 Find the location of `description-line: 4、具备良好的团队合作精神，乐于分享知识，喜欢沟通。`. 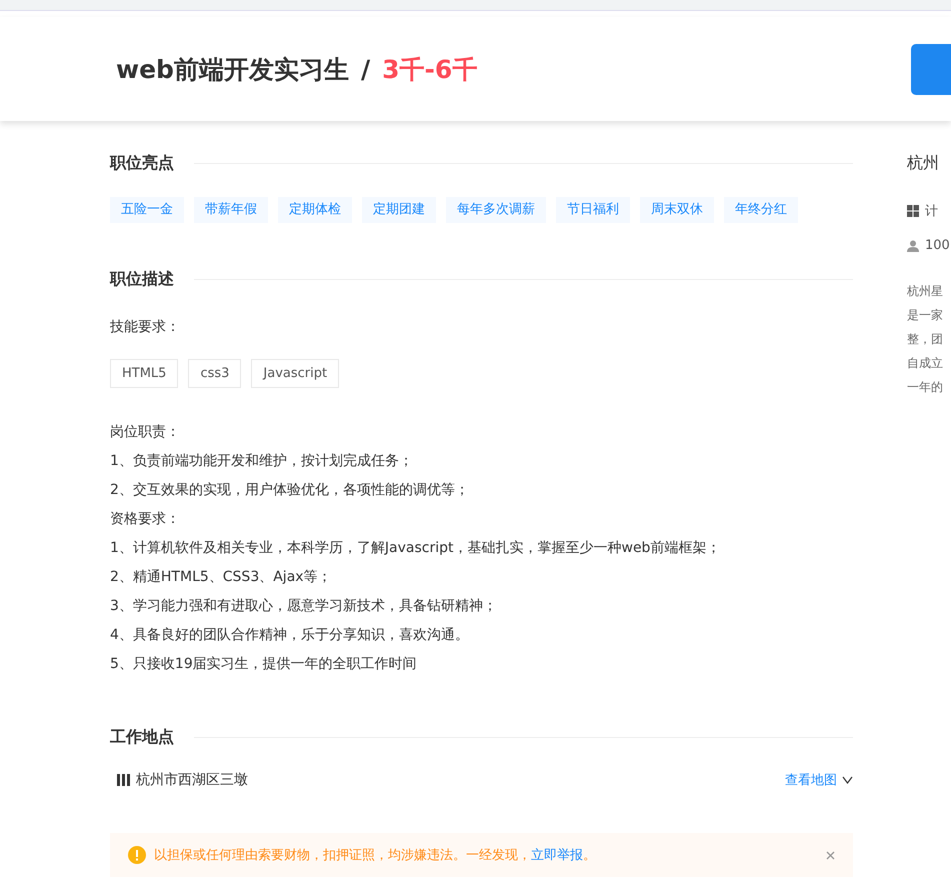

description-line: 4、具备良好的团队合作精神，乐于分享知识，喜欢沟通。 is located at coordinates (290, 635).